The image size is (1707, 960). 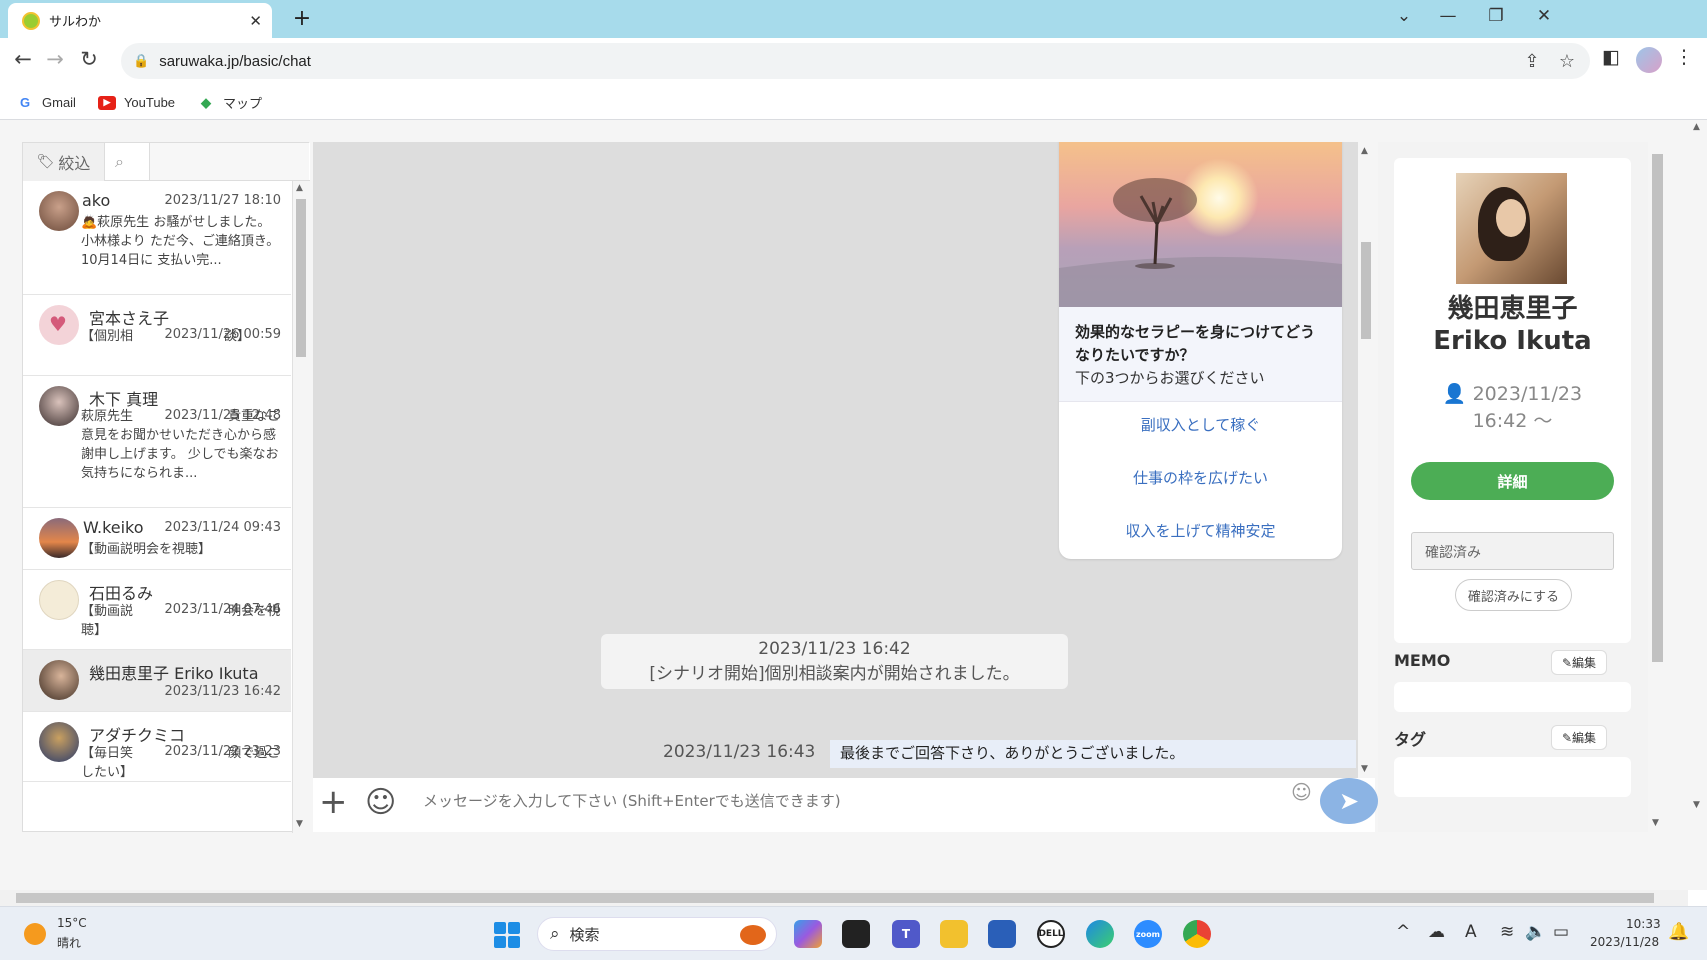 I want to click on contact-list-scrollbar: ▲ ▼, so click(x=300, y=507).